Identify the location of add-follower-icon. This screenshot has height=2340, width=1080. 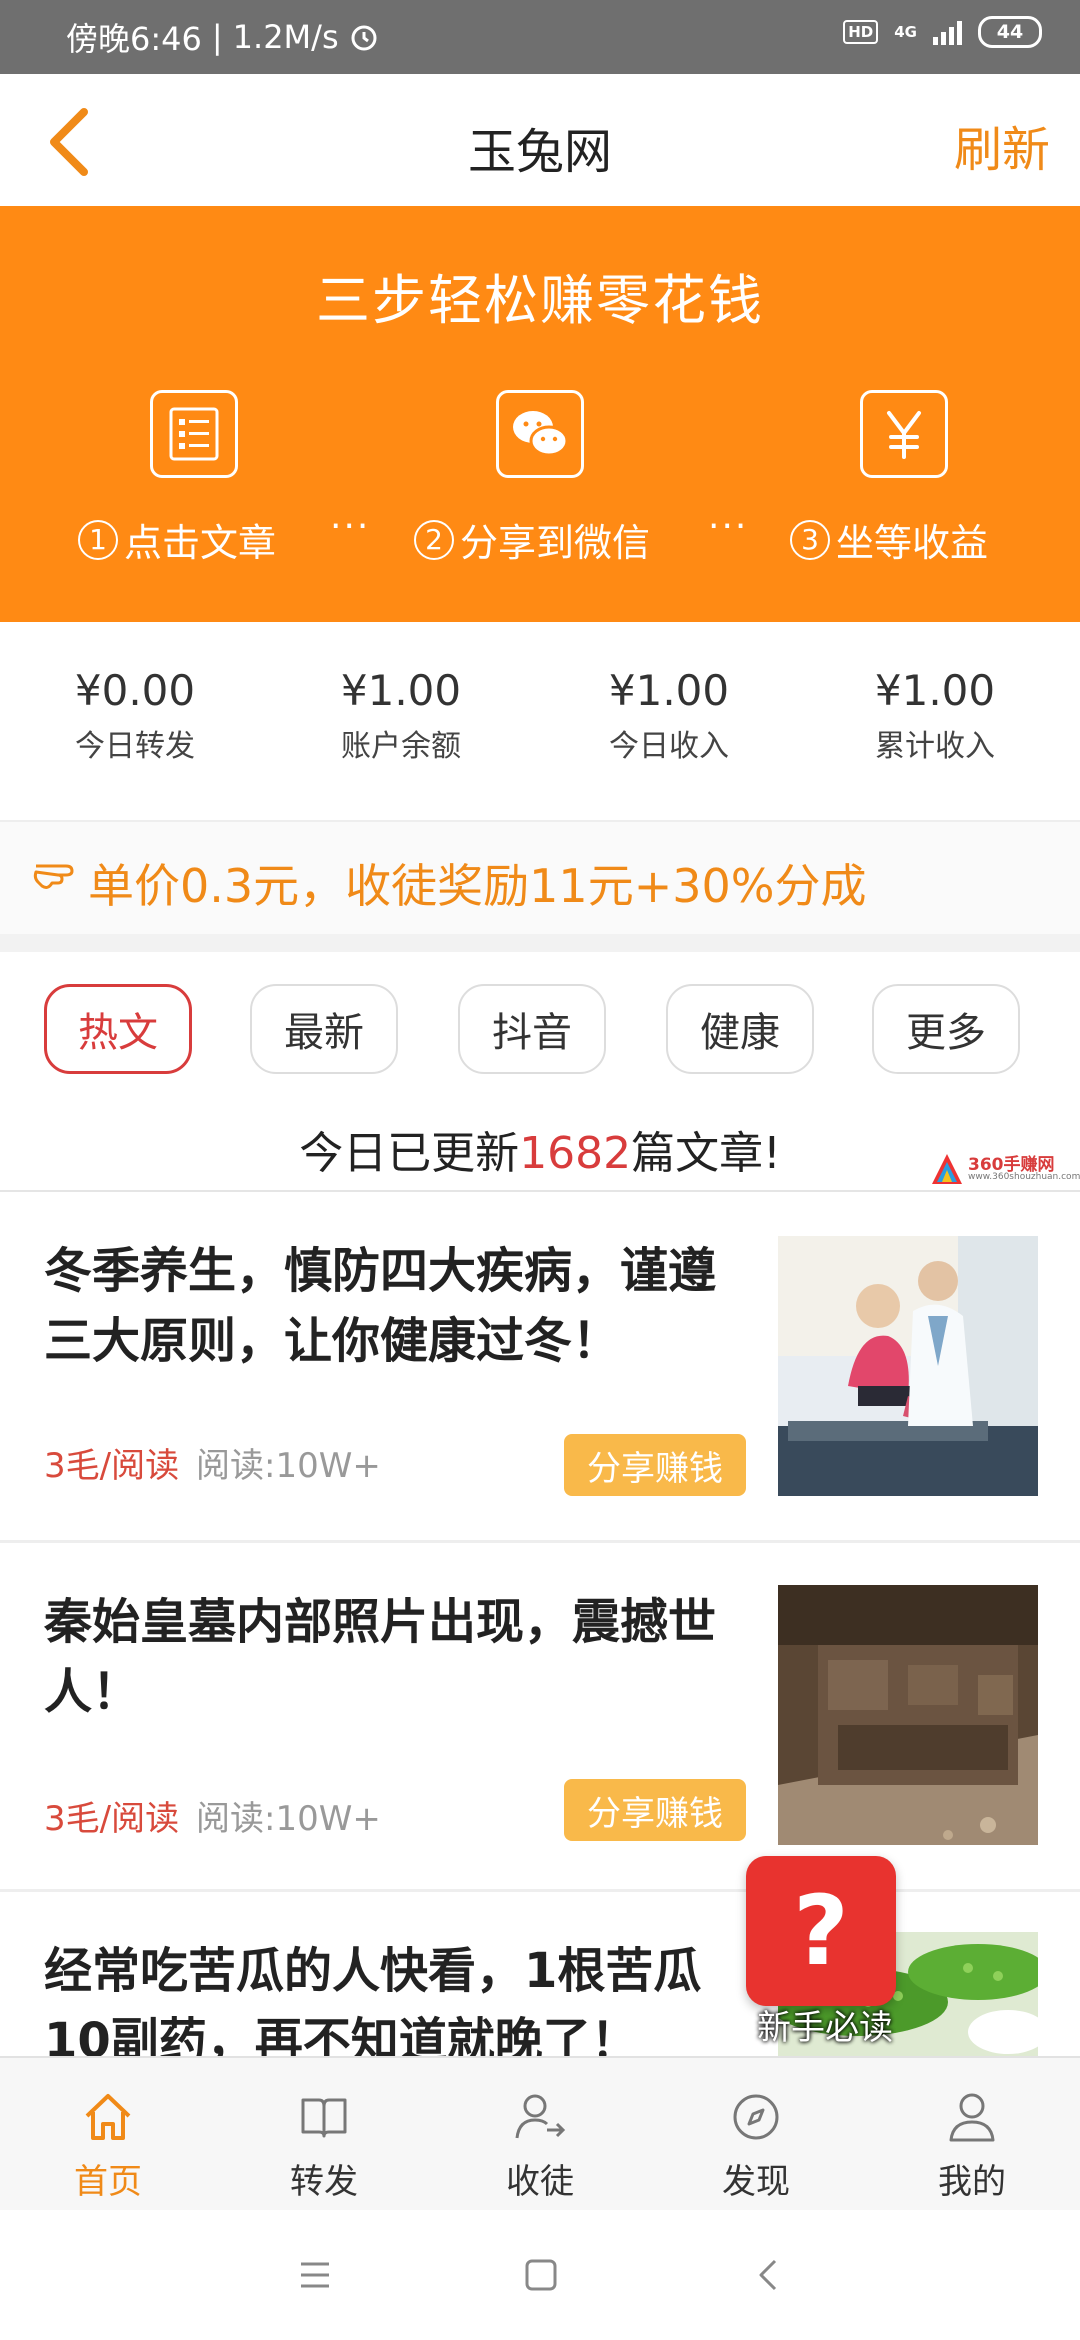
(540, 2117).